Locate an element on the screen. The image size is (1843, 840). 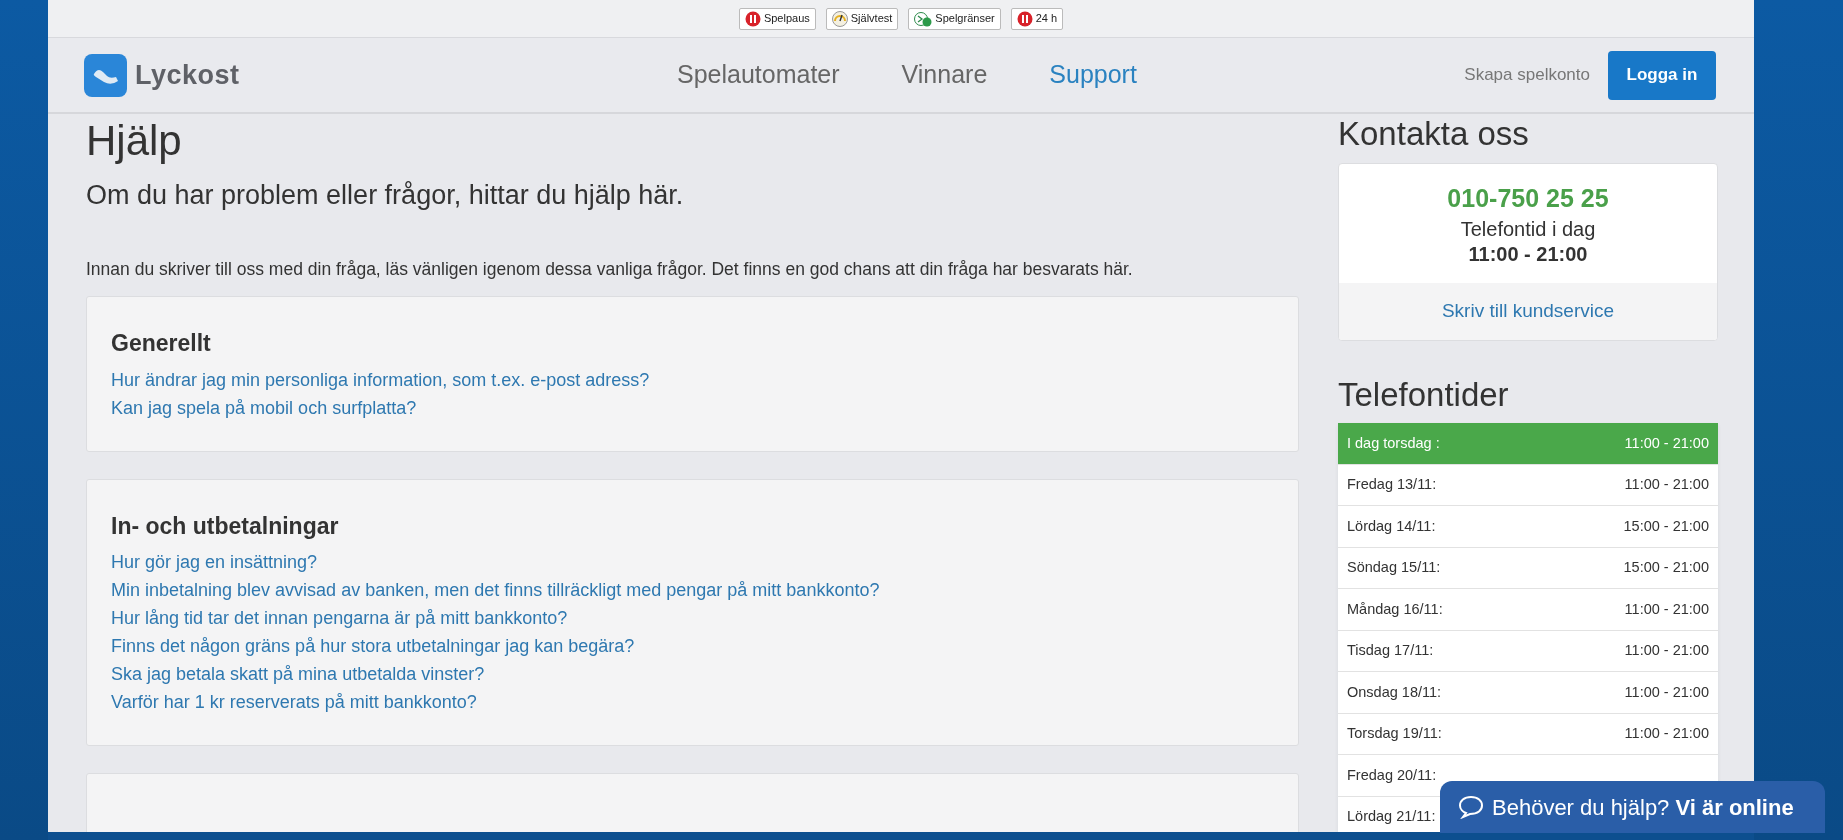
day-label: Fredag 20/11: is located at coordinates (1392, 775).